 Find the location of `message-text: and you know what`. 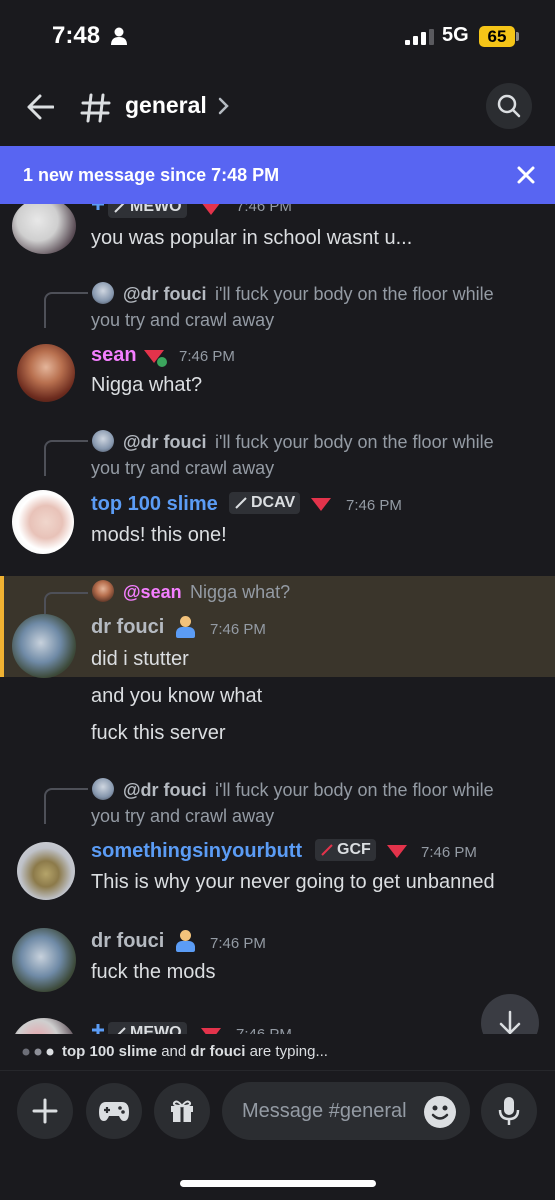

message-text: and you know what is located at coordinates (177, 696).